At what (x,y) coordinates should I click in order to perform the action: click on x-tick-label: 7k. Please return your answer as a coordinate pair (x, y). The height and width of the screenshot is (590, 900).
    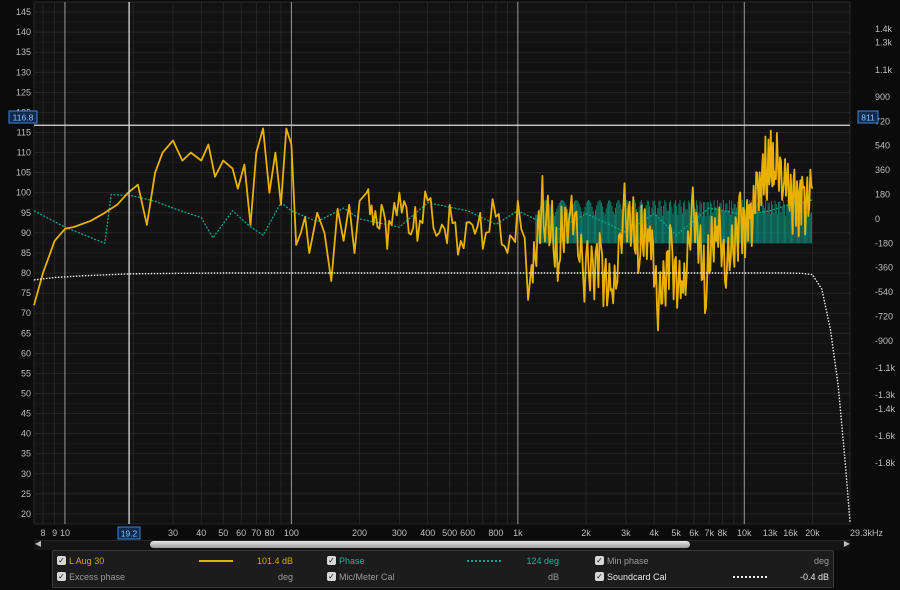
    Looking at the image, I should click on (709, 533).